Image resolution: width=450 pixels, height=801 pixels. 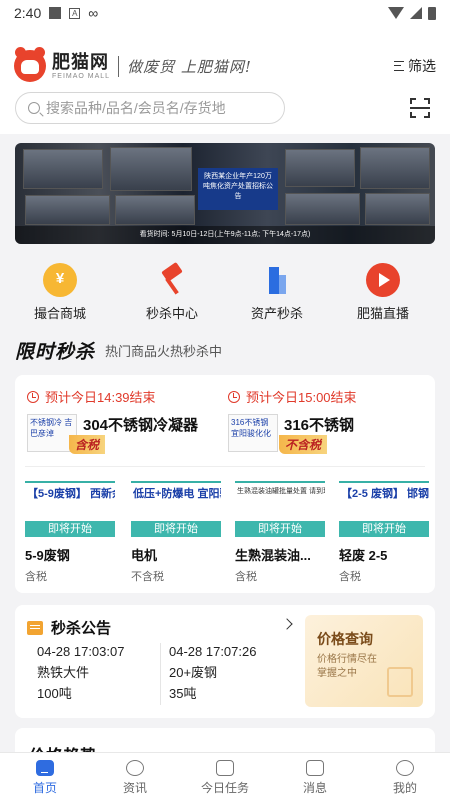 What do you see at coordinates (135, 777) in the screenshot?
I see `tab-news: 资讯` at bounding box center [135, 777].